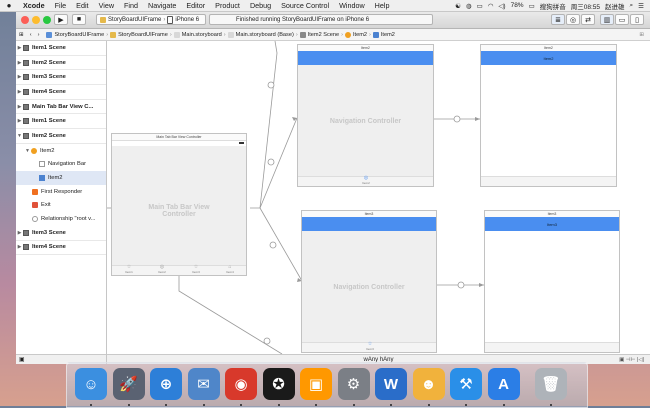 This screenshot has height=408, width=650. I want to click on tab-item-2: ◎ Item2, so click(162, 269).